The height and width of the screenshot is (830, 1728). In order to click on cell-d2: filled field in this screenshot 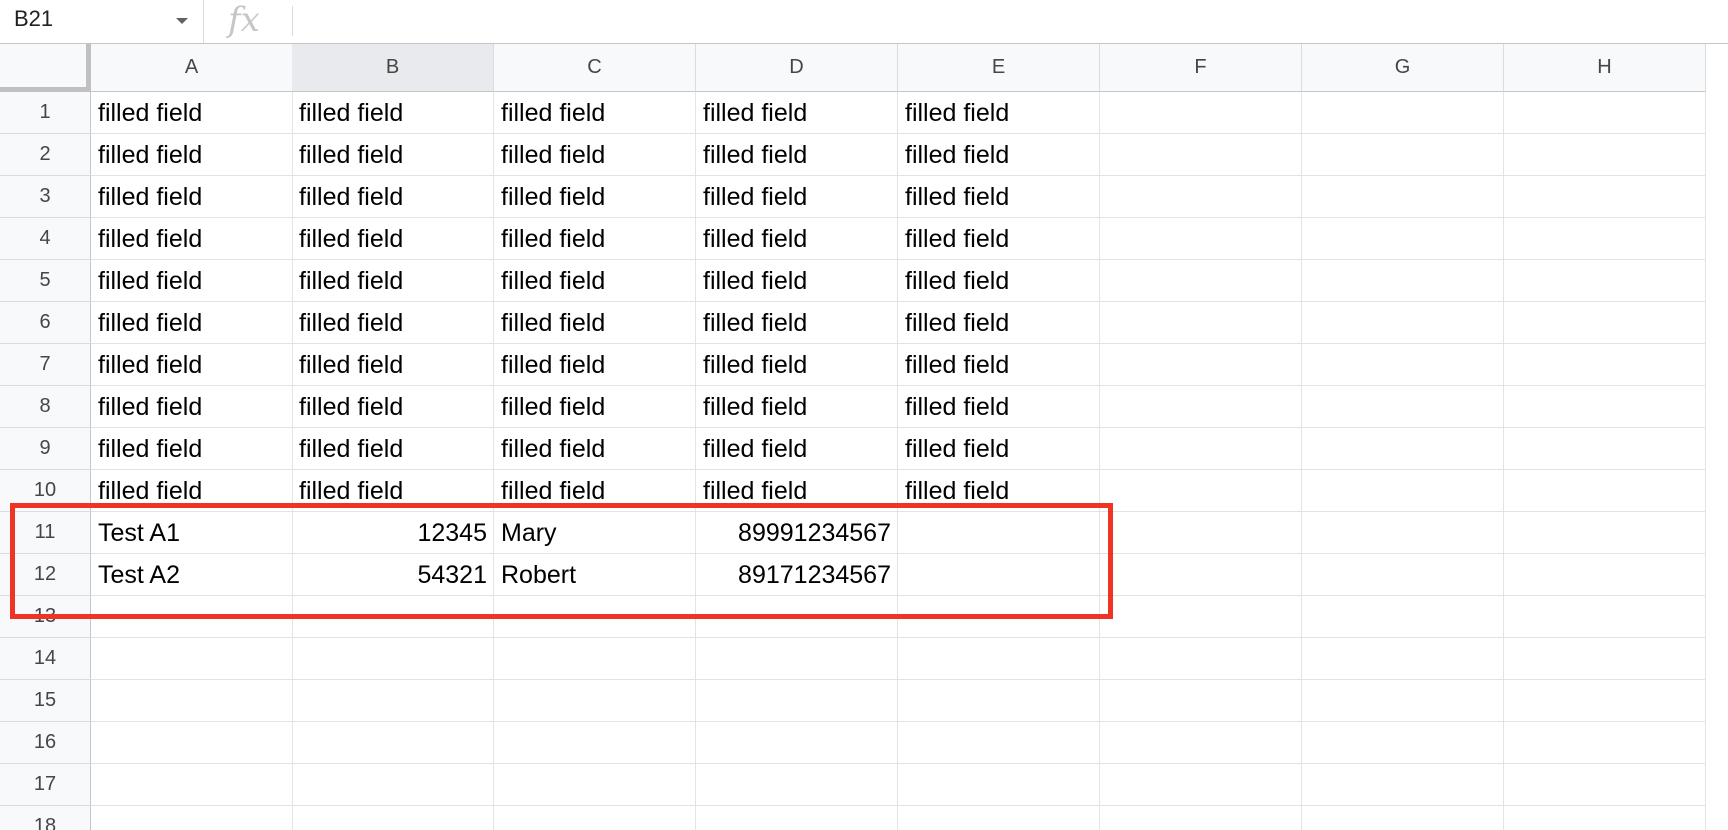, I will do `click(797, 155)`.